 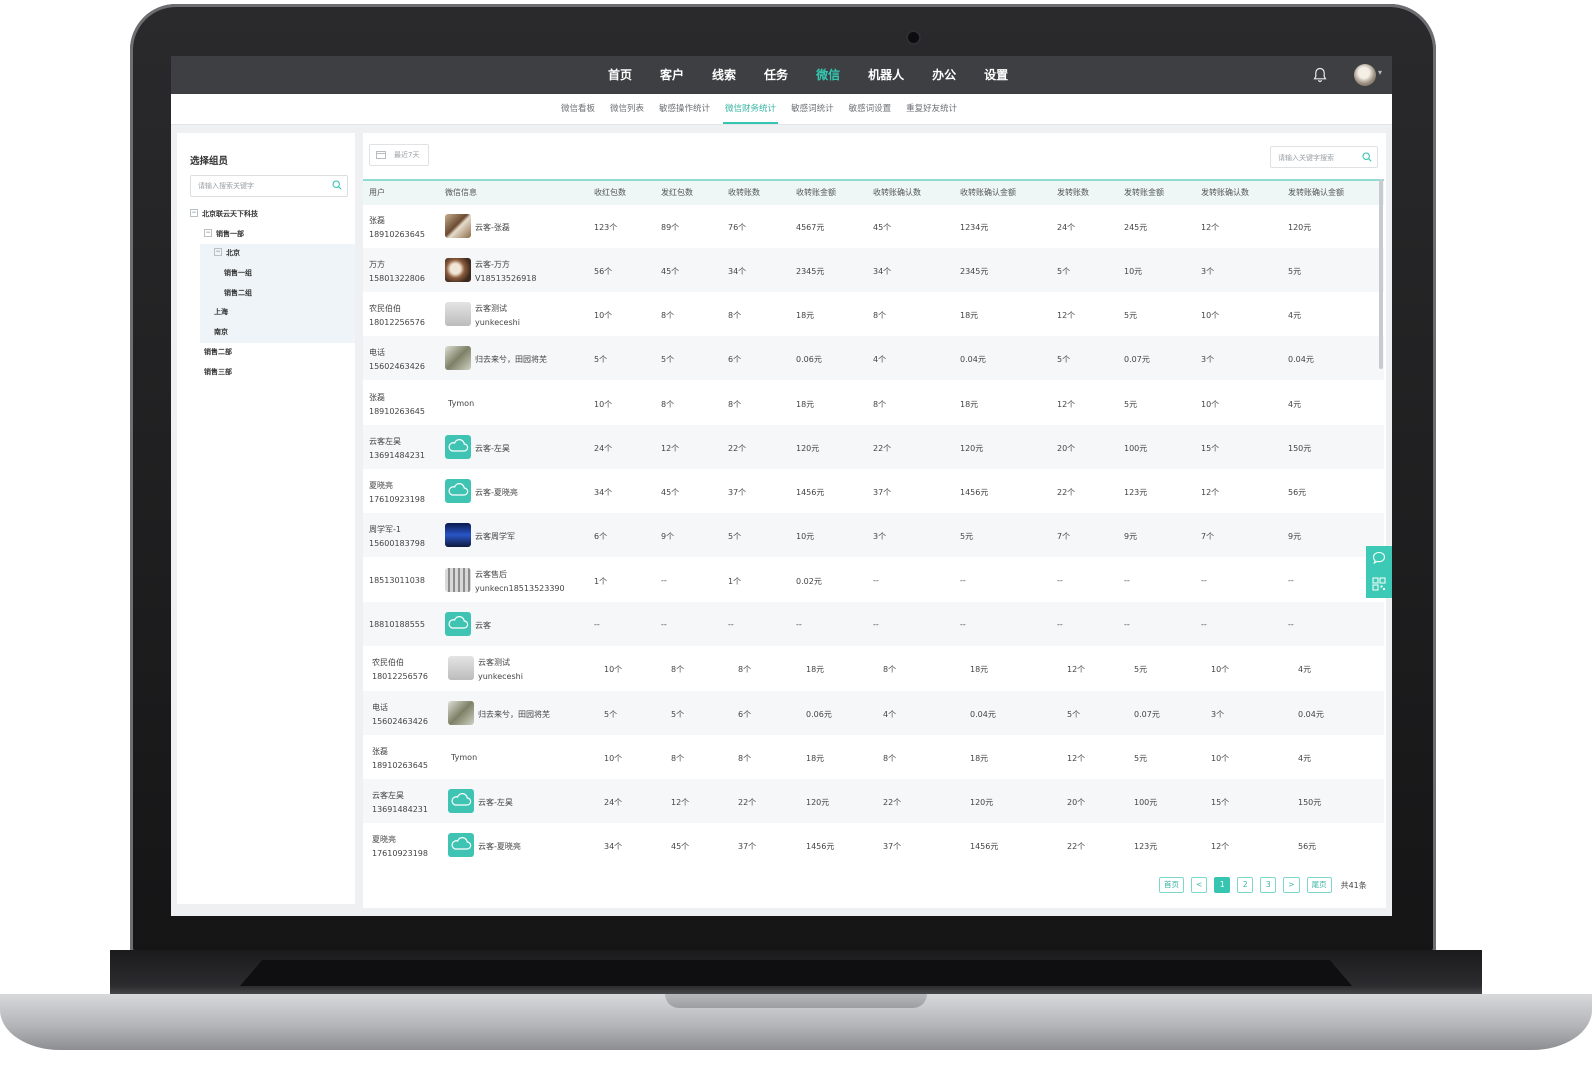 I want to click on column-header: 微信信息, so click(x=461, y=192).